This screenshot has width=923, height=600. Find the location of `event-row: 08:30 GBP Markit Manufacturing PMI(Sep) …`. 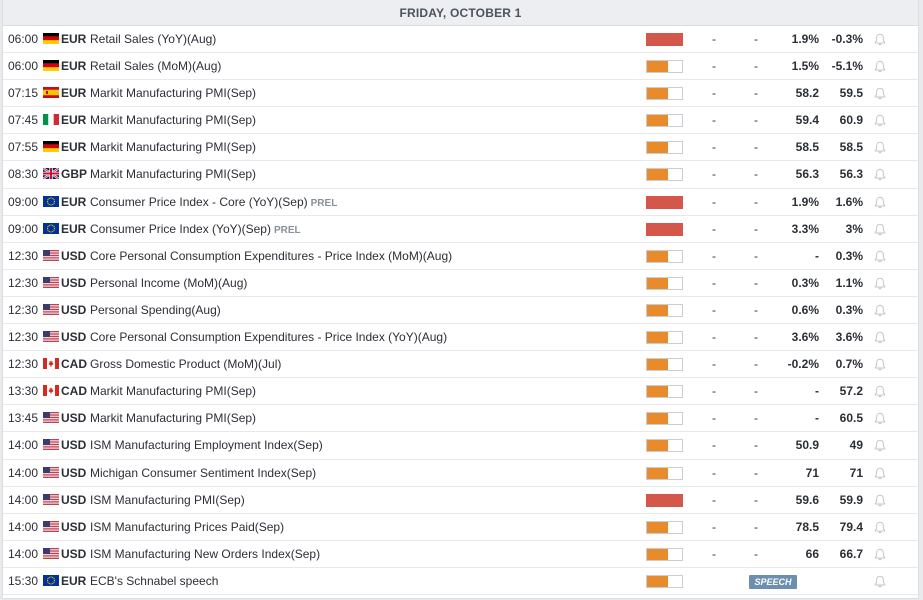

event-row: 08:30 GBP Markit Manufacturing PMI(Sep) … is located at coordinates (460, 175).